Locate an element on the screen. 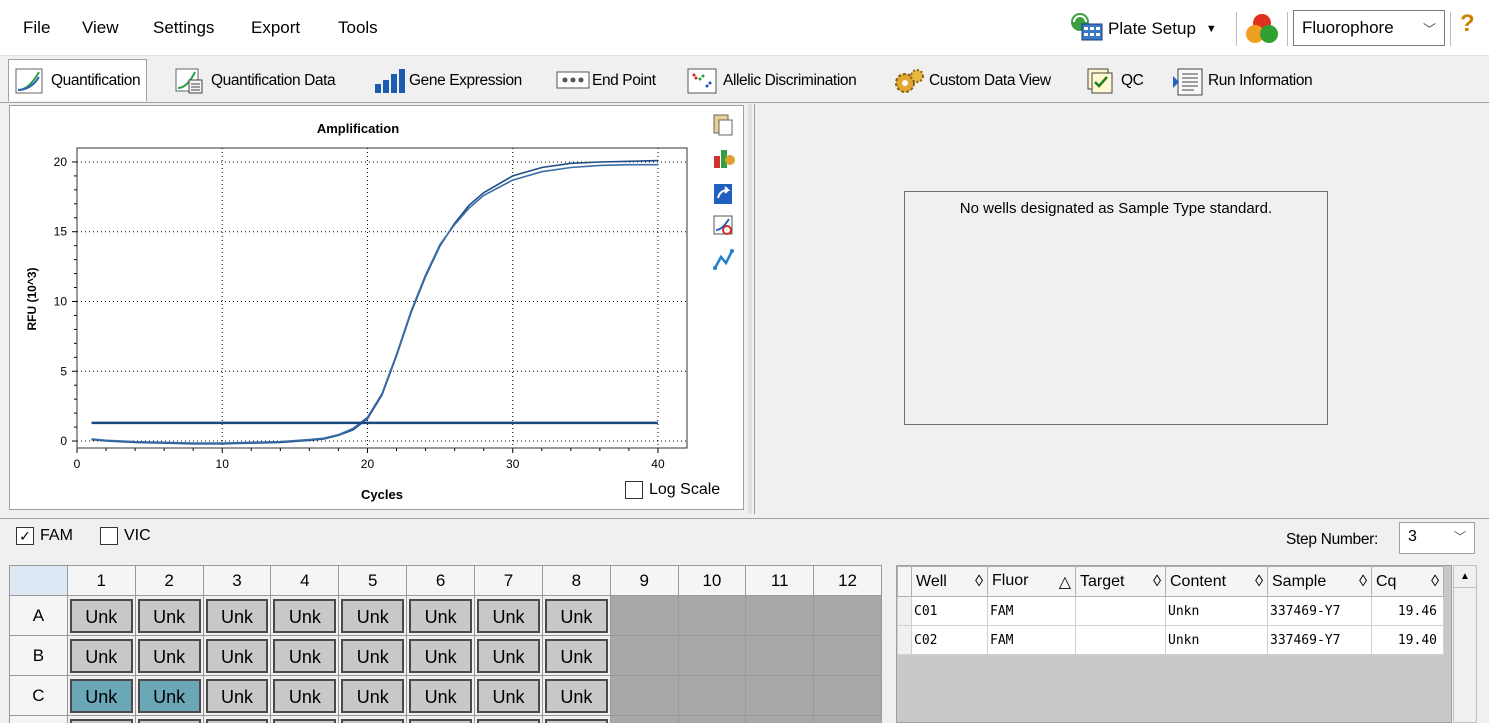  col-header-sample: Sample ◊ is located at coordinates (1319, 581).